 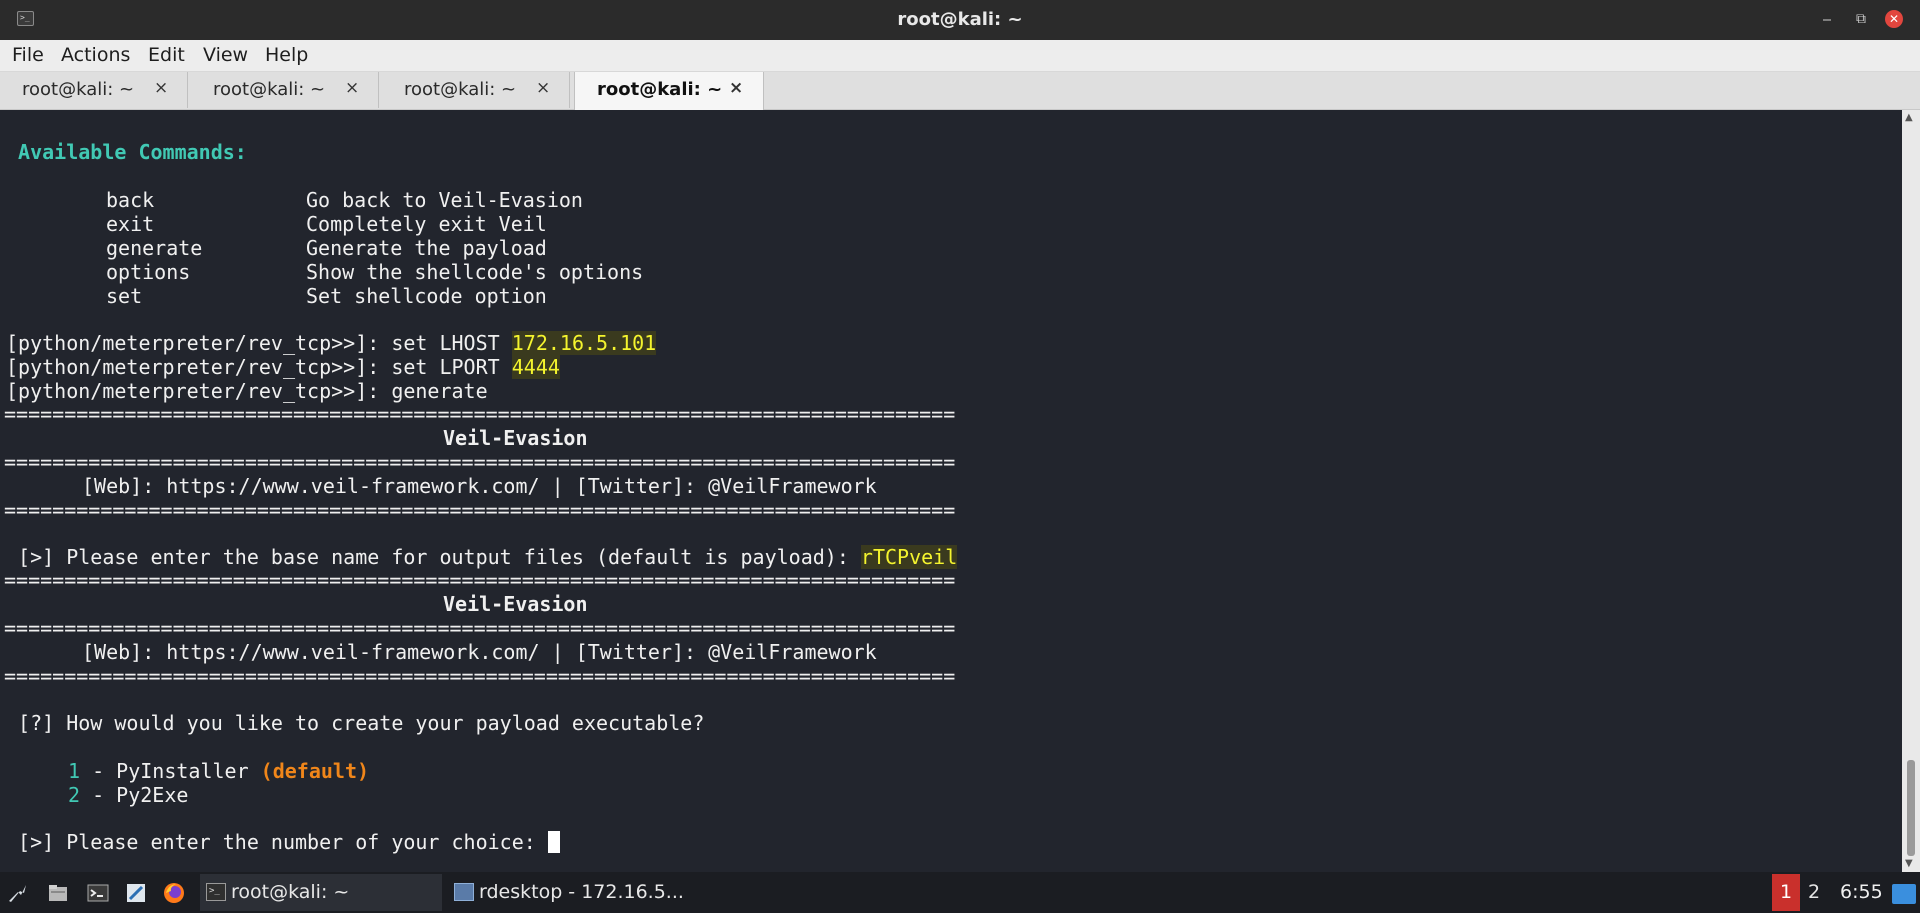 I want to click on rdesktop-task-icon, so click(x=464, y=892).